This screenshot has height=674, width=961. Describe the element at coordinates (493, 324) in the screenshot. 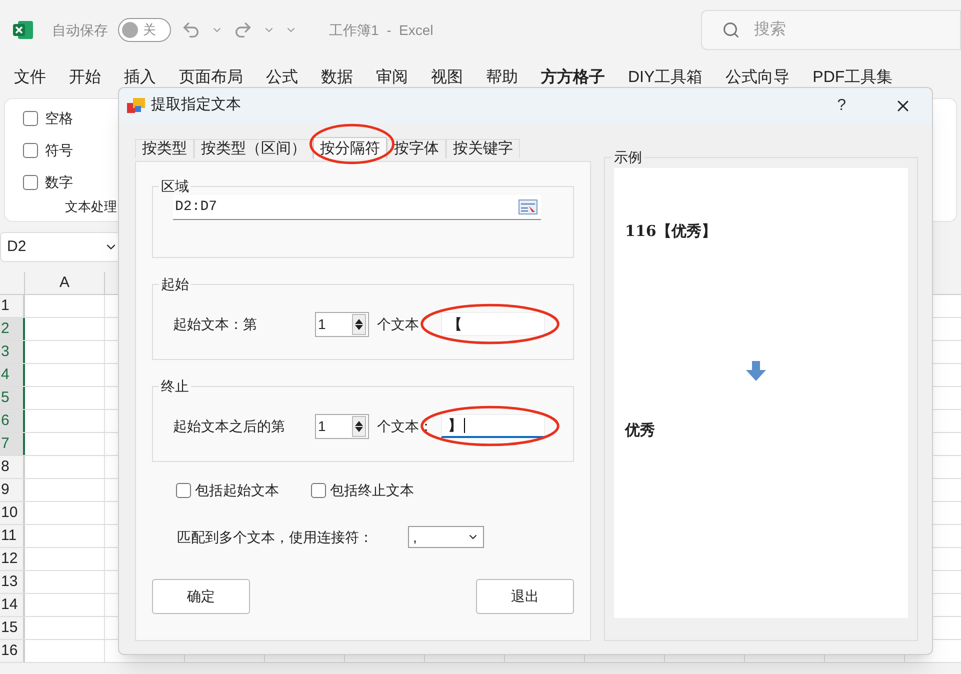

I see `delimiter-field: 【` at that location.